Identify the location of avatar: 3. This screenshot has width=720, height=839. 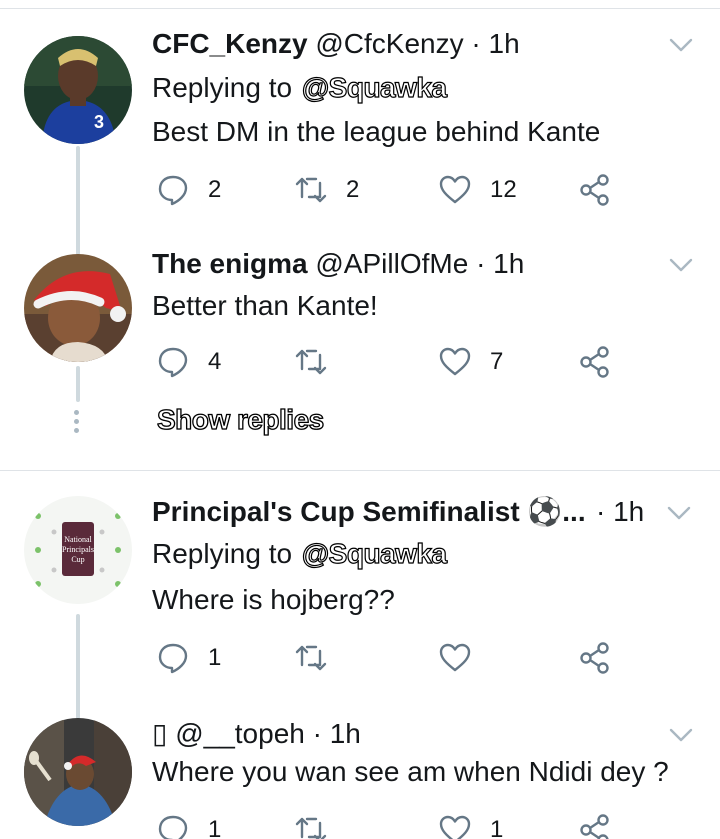
(78, 90).